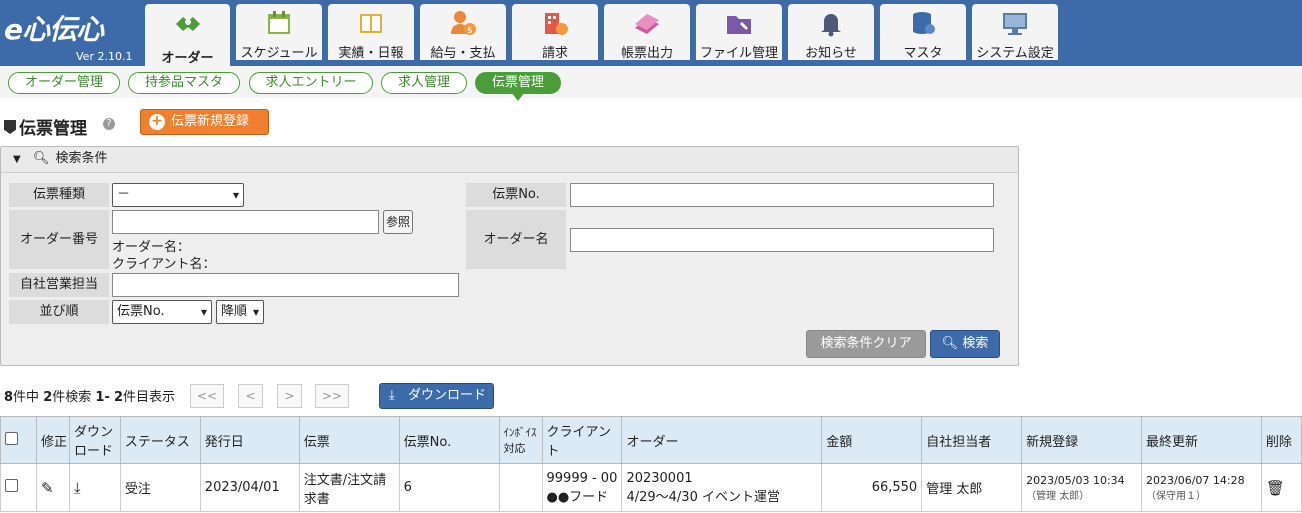  Describe the element at coordinates (424, 83) in the screenshot. I see `subnav-job-management: 求人管理` at that location.